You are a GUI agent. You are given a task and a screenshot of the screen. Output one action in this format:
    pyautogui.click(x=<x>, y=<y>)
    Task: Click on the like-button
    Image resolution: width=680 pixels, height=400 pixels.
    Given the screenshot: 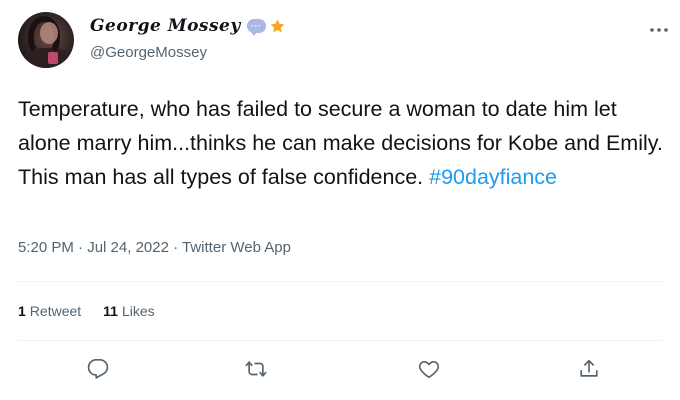 What is the action you would take?
    pyautogui.click(x=429, y=369)
    